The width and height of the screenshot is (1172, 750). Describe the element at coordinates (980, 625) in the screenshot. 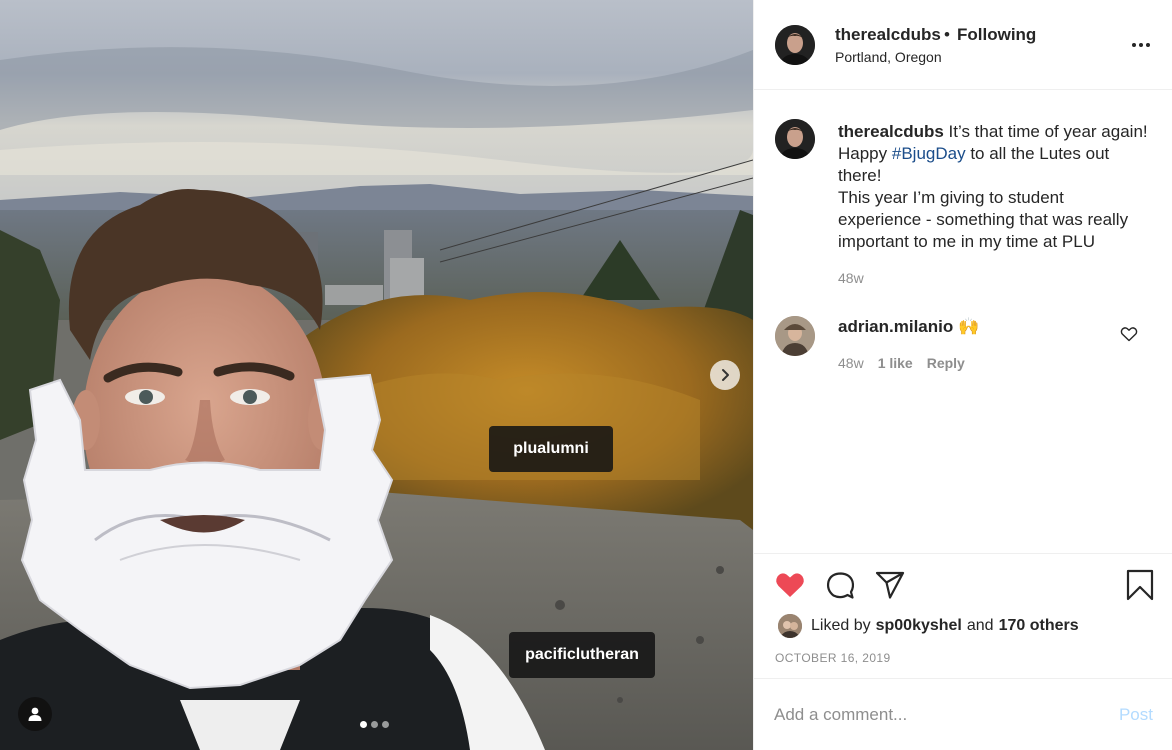

I see `liked-by-and: and` at that location.